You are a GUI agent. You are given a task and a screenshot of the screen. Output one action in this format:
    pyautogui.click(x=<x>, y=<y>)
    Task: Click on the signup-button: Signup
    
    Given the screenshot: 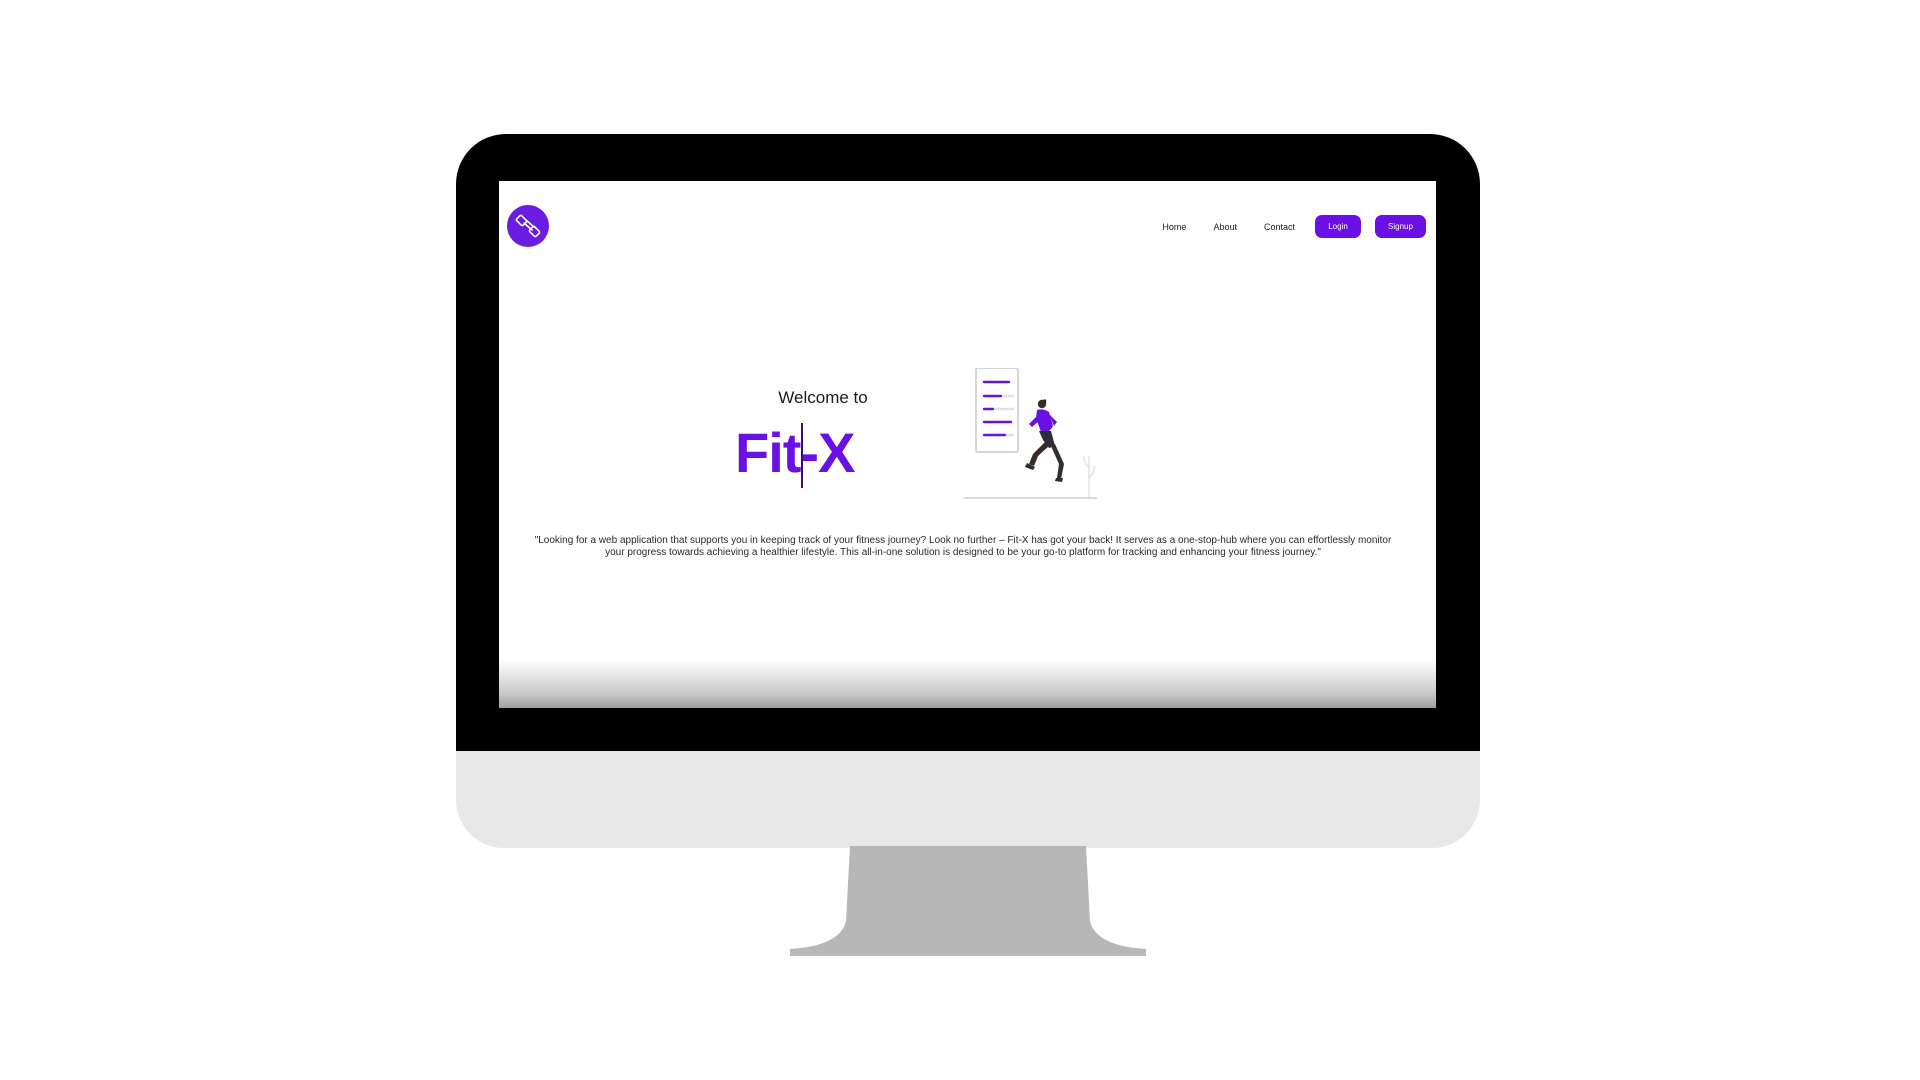 What is the action you would take?
    pyautogui.click(x=1400, y=226)
    